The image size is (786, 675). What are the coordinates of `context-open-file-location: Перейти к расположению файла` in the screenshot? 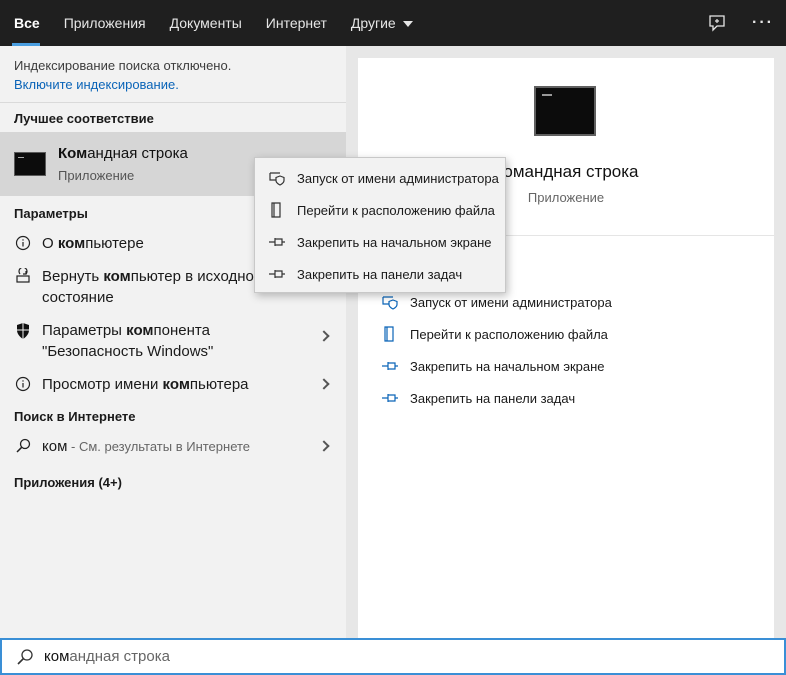 It's located at (380, 210).